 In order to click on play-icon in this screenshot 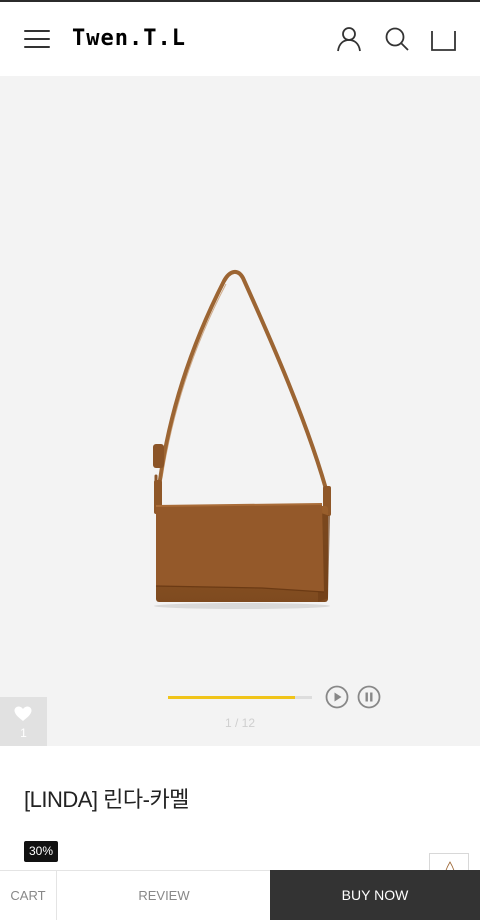, I will do `click(337, 697)`.